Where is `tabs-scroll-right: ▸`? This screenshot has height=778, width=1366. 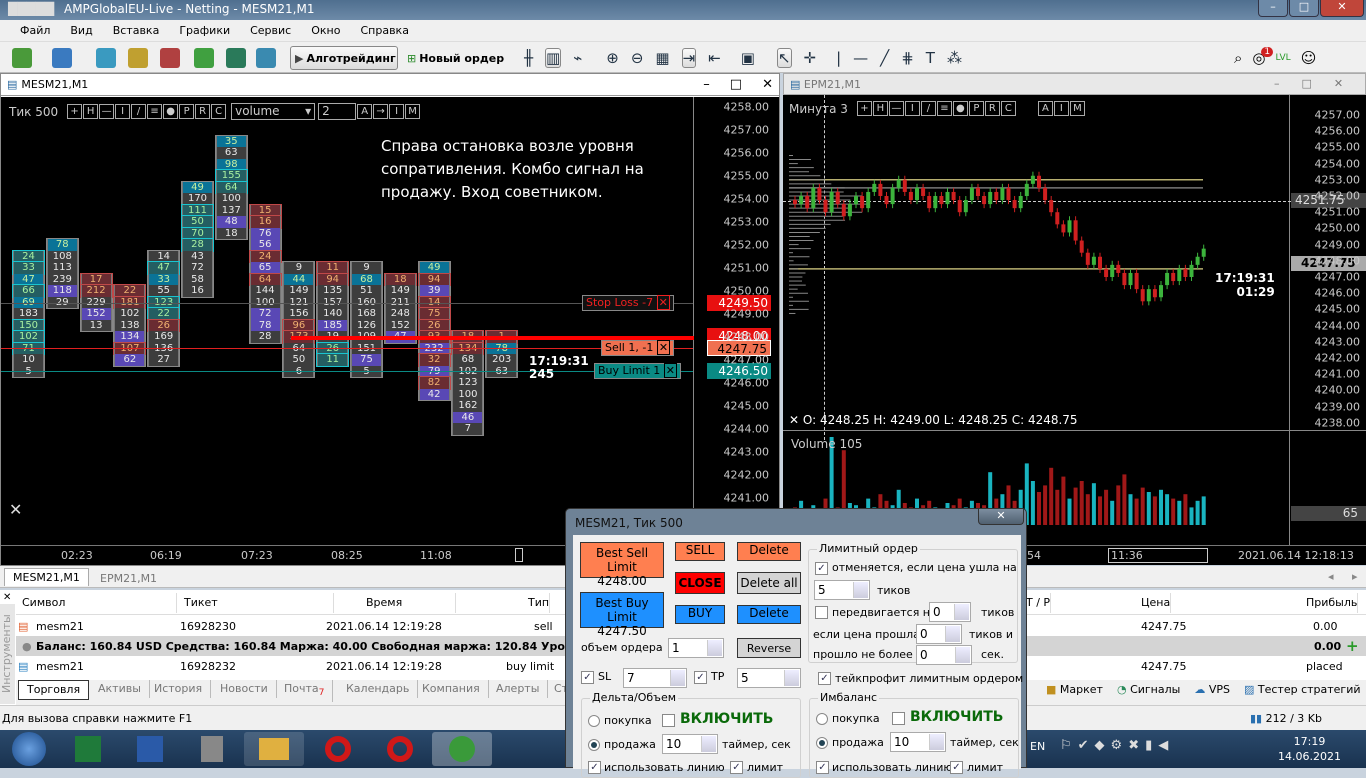 tabs-scroll-right: ▸ is located at coordinates (1355, 576).